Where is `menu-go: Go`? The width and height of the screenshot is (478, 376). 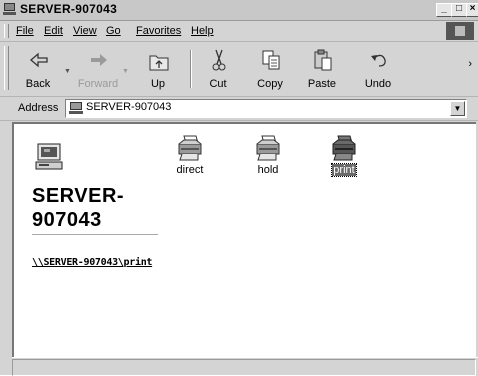
menu-go: Go is located at coordinates (113, 31).